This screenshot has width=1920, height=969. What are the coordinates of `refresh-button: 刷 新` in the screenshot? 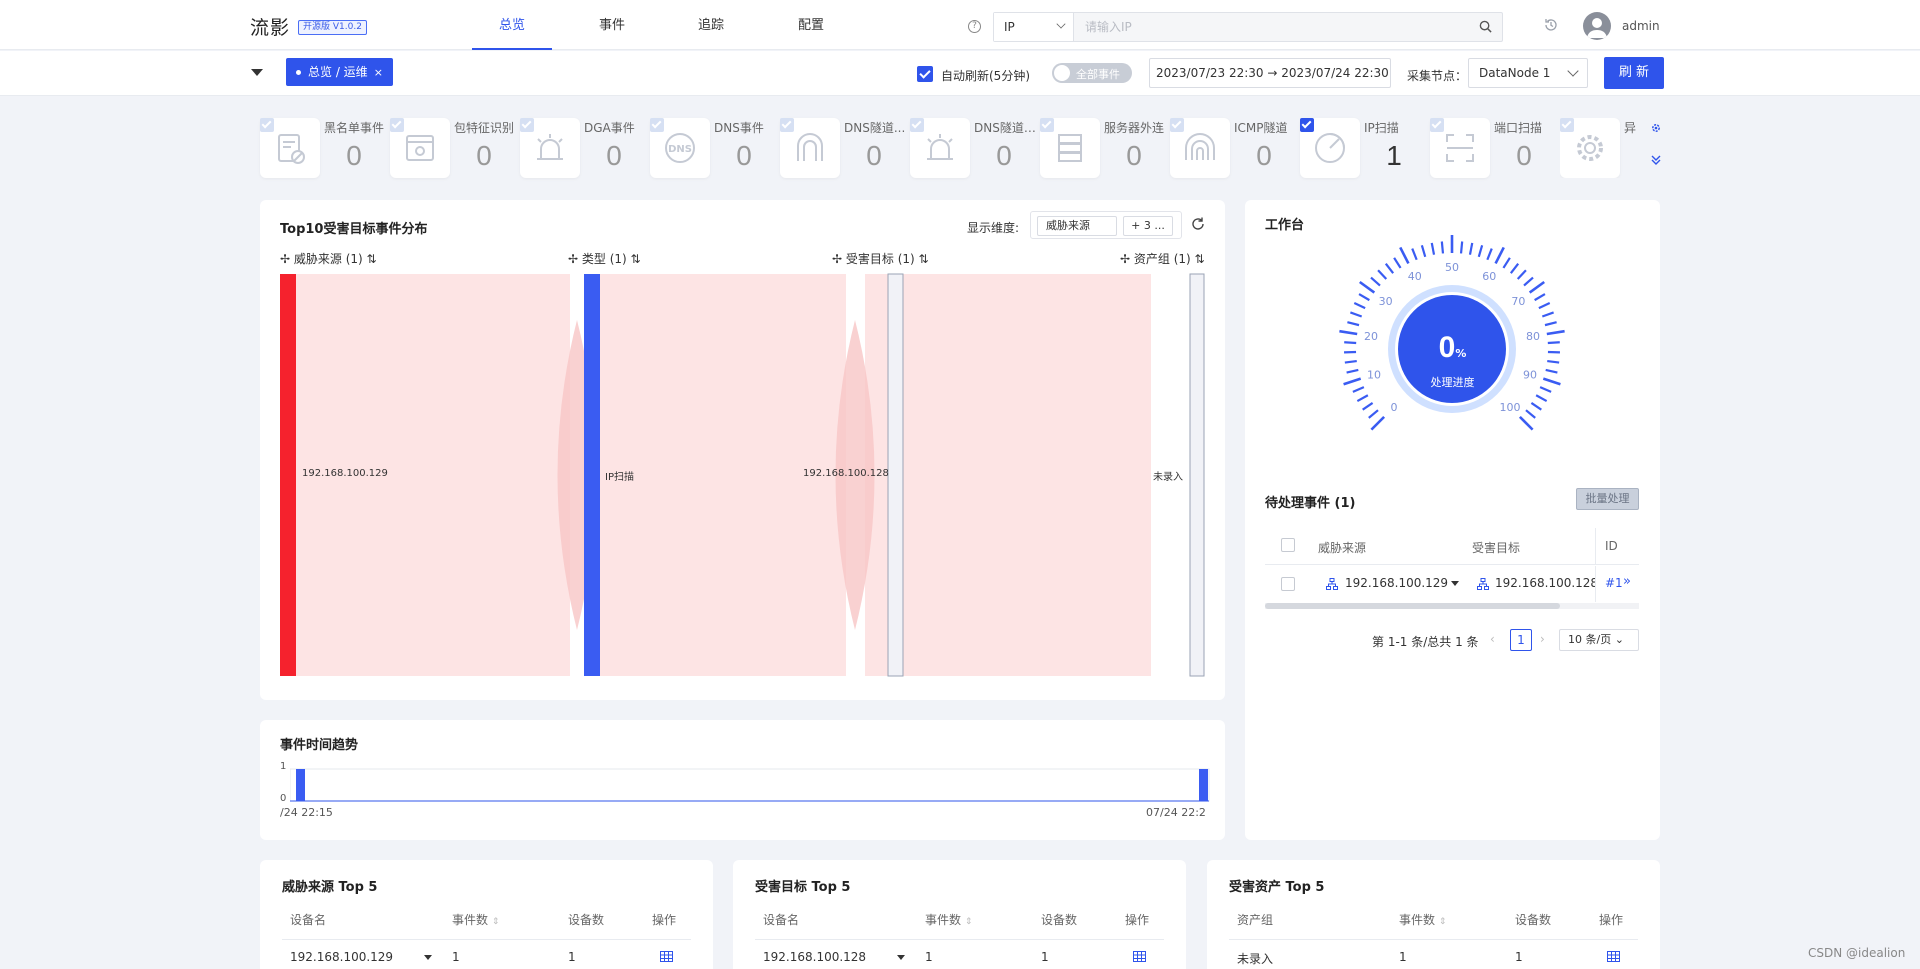 It's located at (1634, 73).